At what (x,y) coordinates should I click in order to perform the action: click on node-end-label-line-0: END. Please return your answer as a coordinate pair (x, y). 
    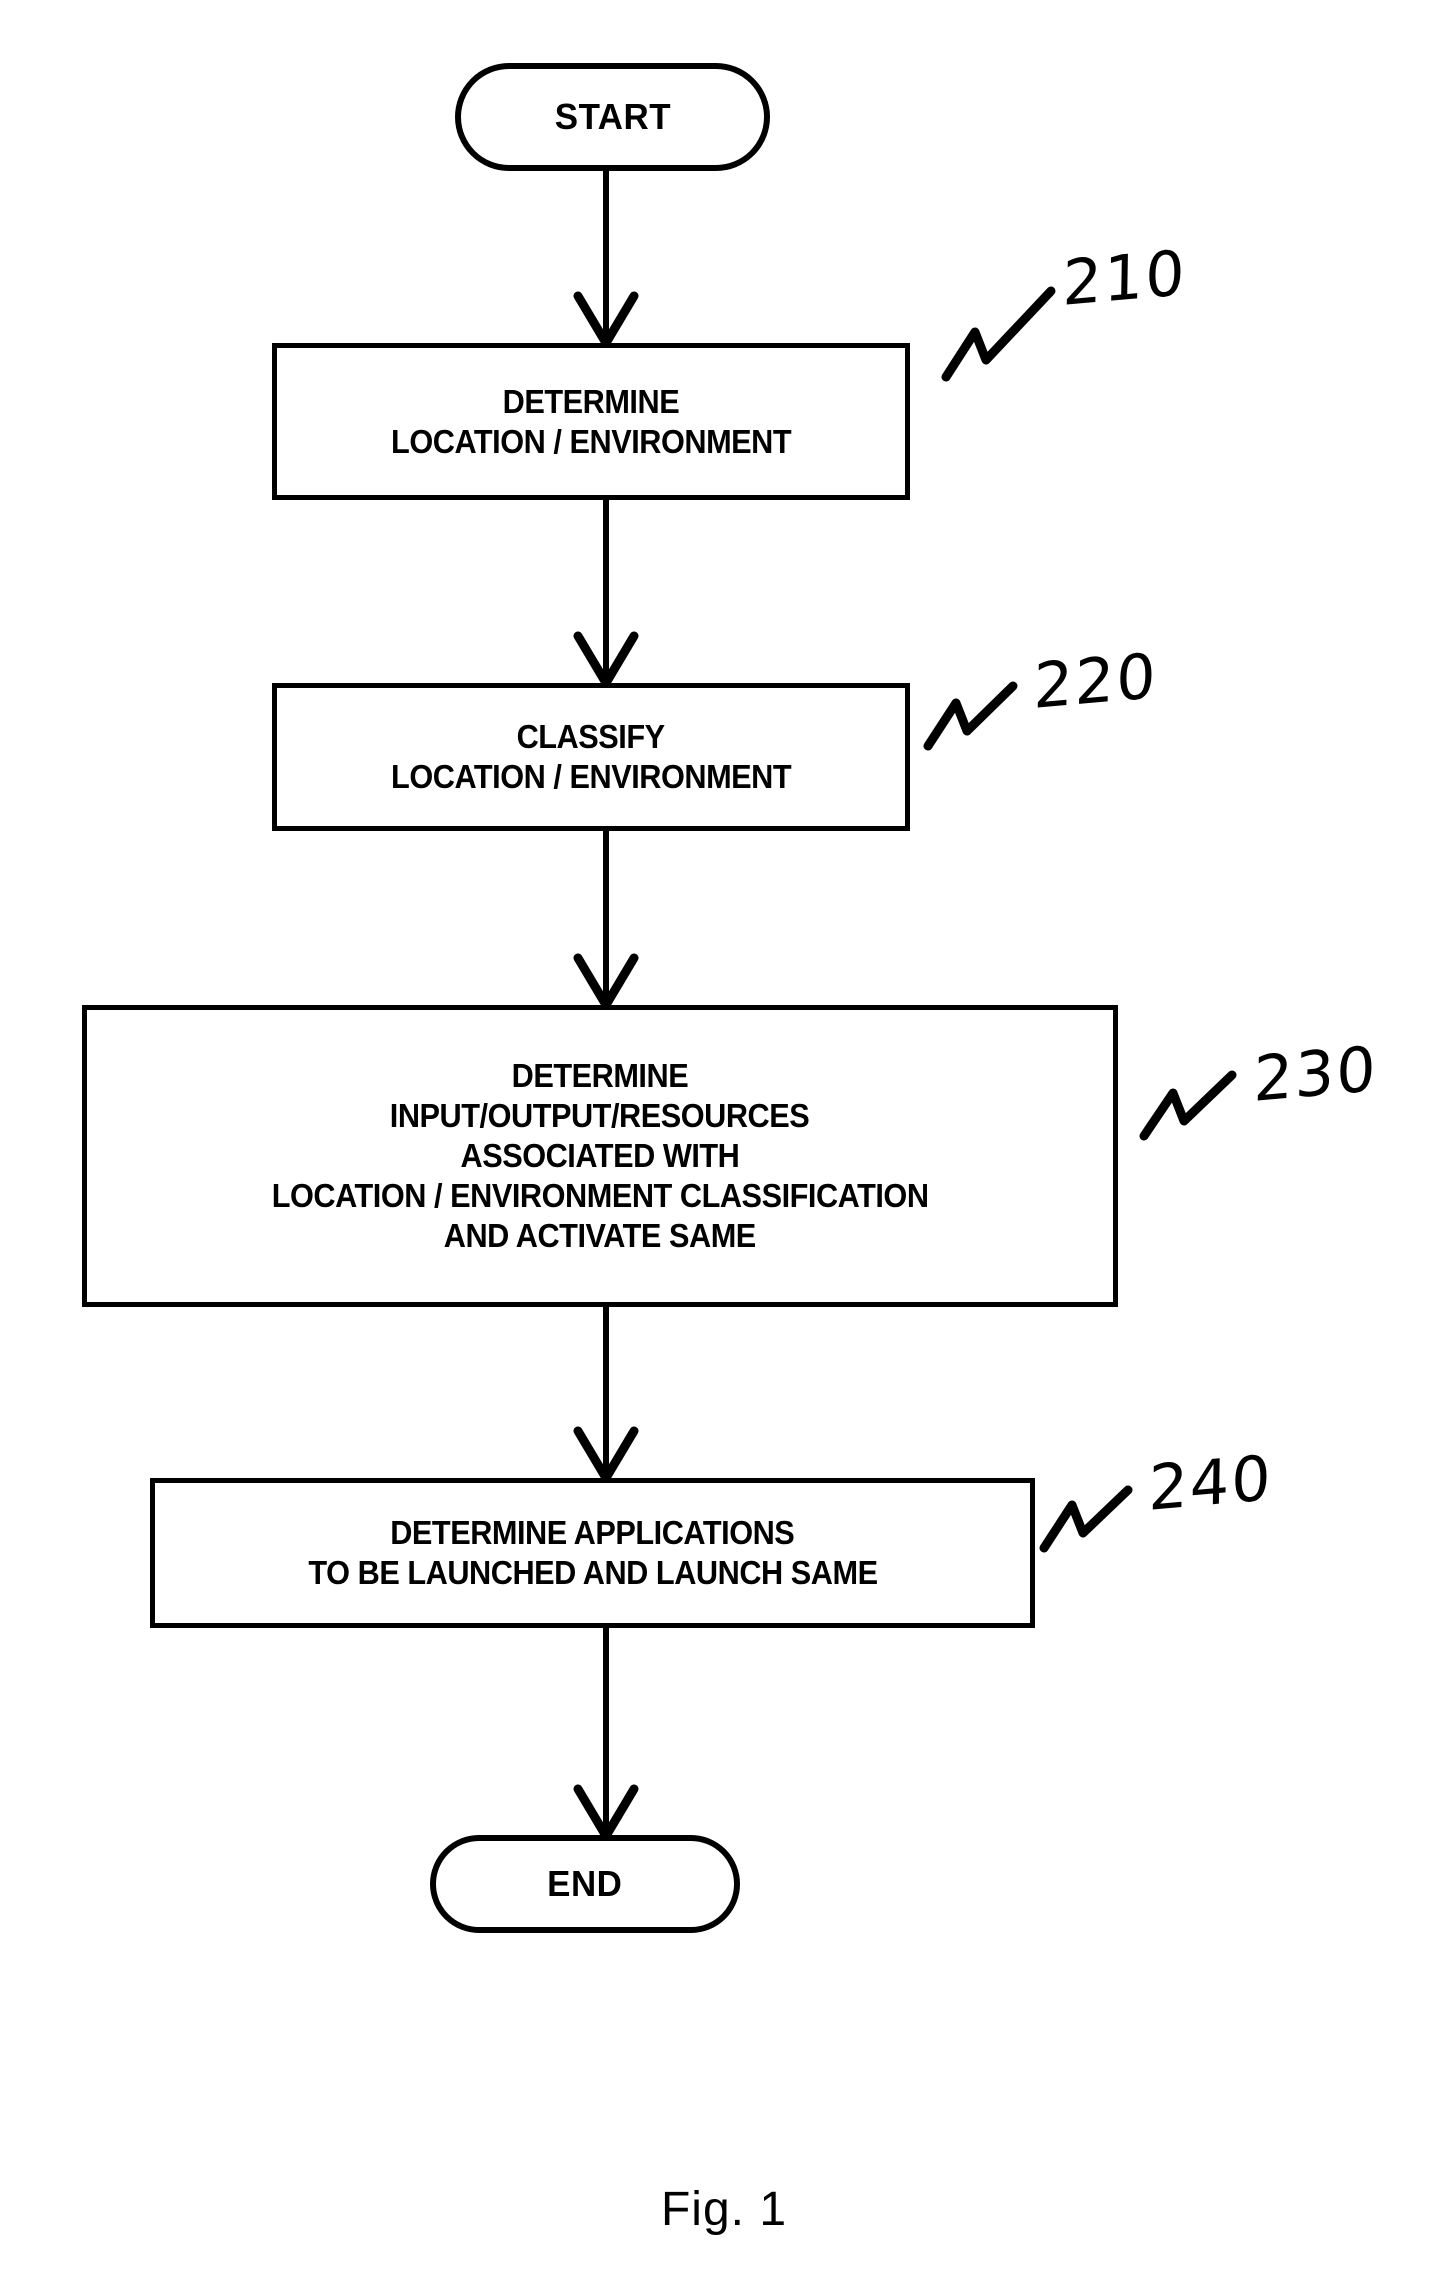
    Looking at the image, I should click on (585, 1883).